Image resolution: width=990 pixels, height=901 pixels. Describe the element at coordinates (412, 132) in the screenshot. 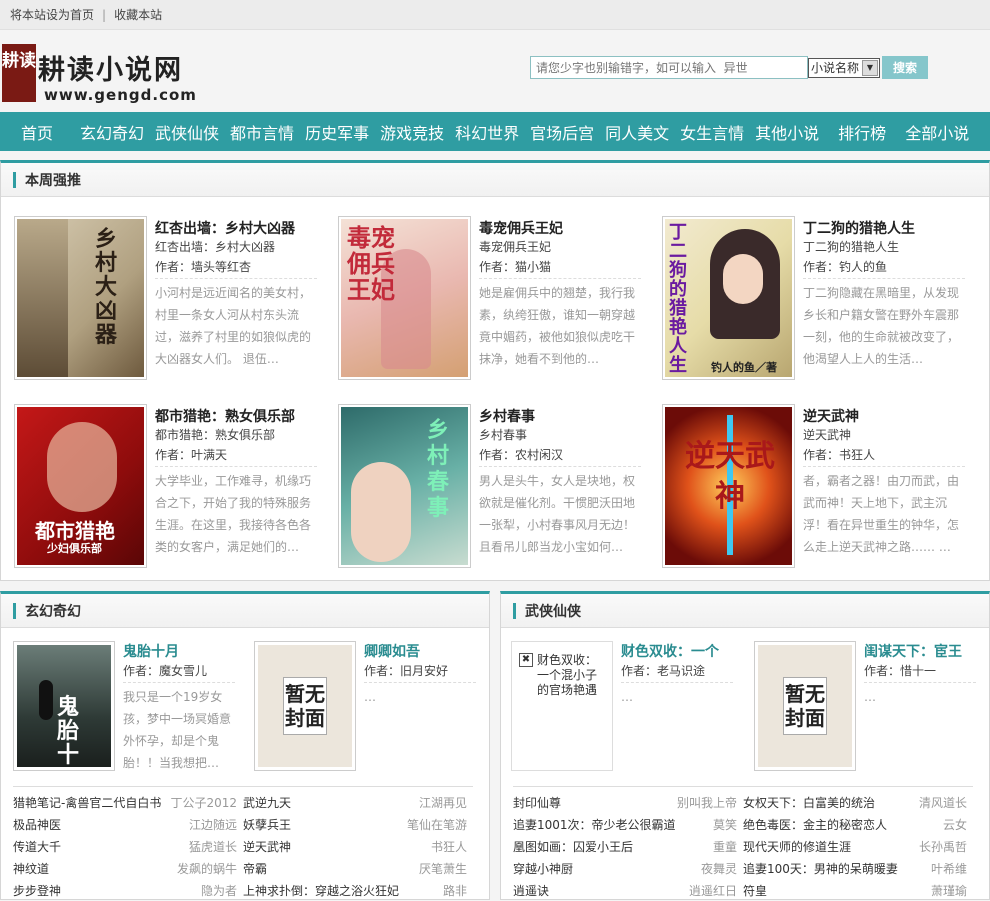

I see `nav-item-youxi: 游戏竞技` at that location.